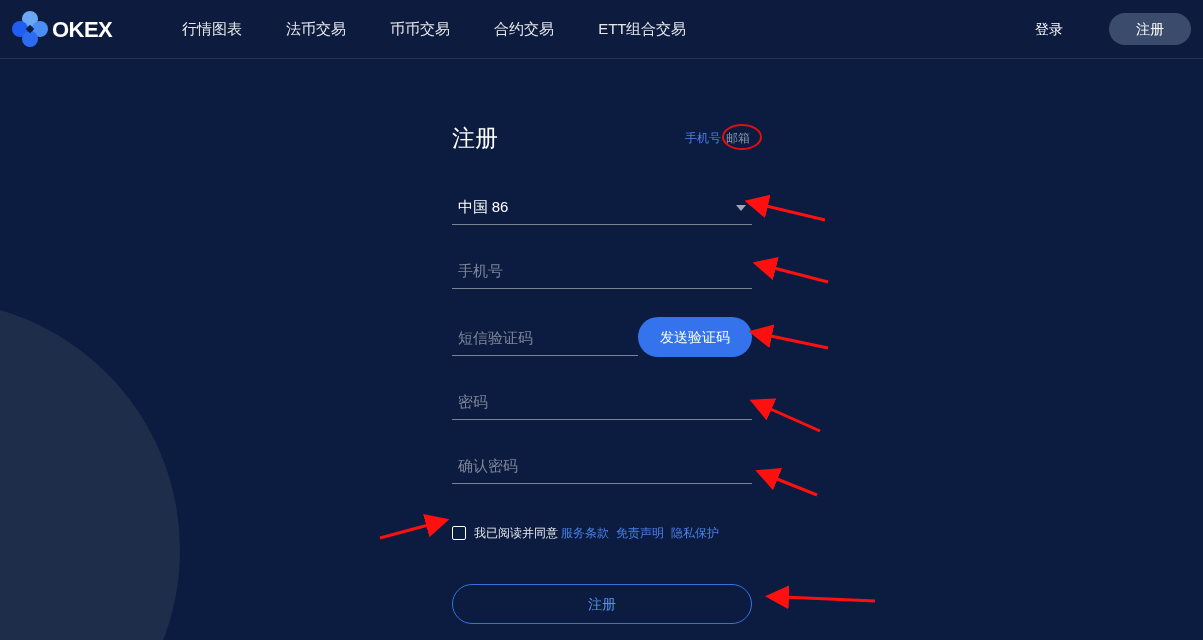 The width and height of the screenshot is (1203, 640). I want to click on tab: 手机号, so click(702, 138).